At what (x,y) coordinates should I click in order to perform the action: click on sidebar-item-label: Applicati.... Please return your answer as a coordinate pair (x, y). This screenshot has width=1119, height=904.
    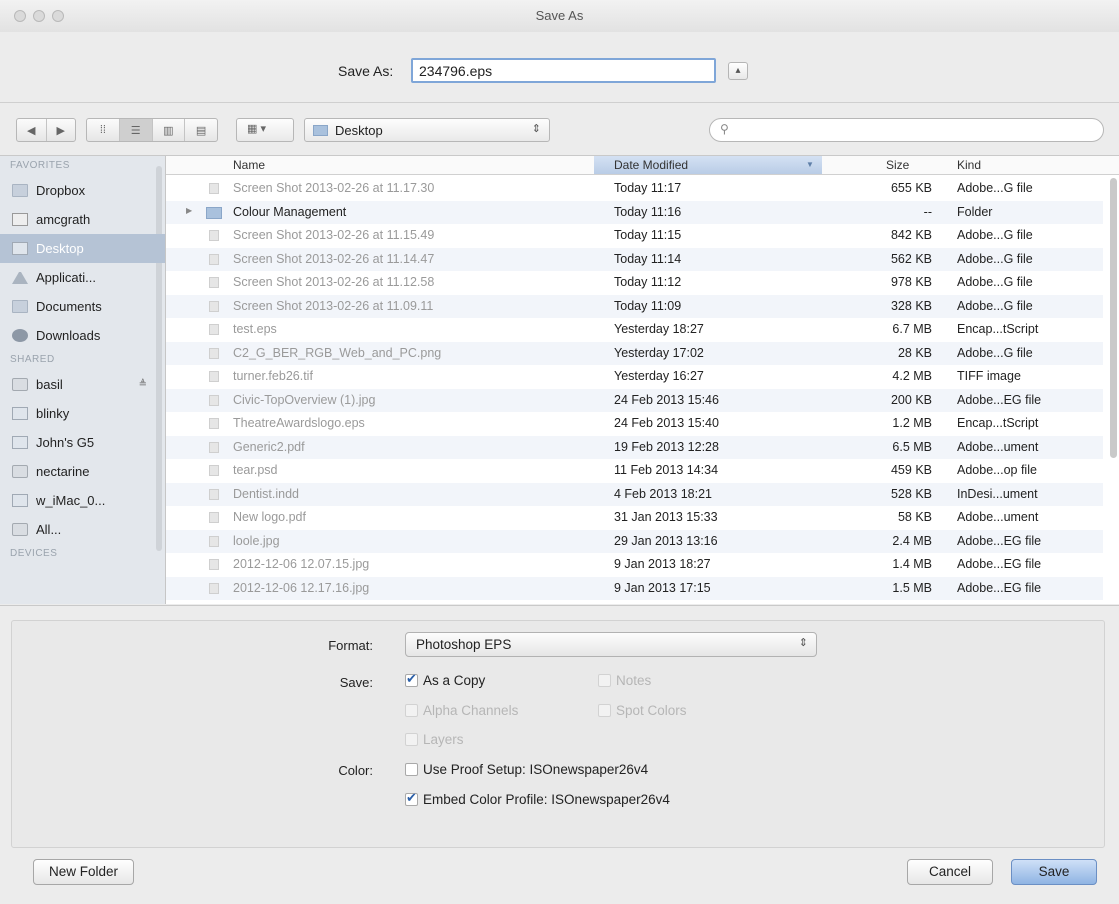
    Looking at the image, I should click on (66, 277).